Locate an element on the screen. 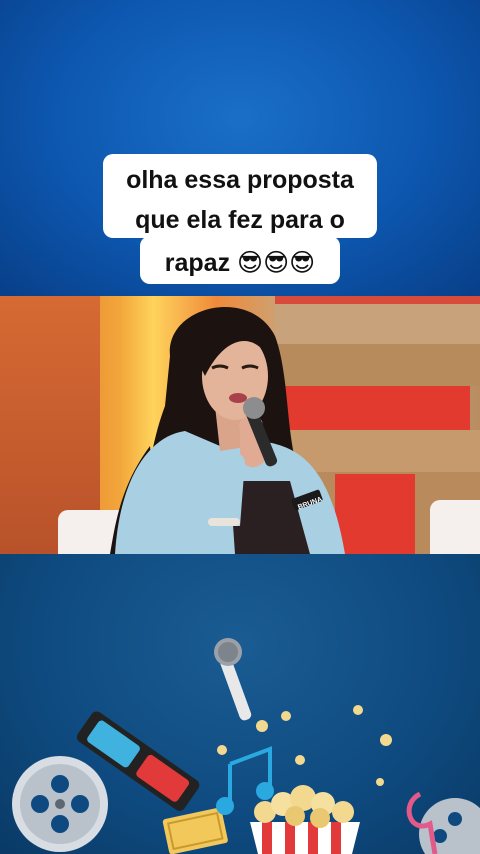  microphone-icon is located at coordinates (233, 679).